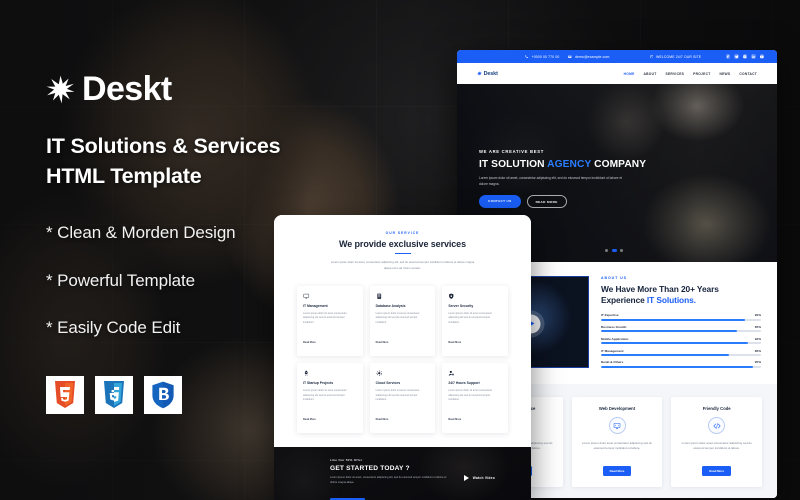  What do you see at coordinates (141, 233) in the screenshot?
I see `promo-bullet-1: * Clean & Morden Design` at bounding box center [141, 233].